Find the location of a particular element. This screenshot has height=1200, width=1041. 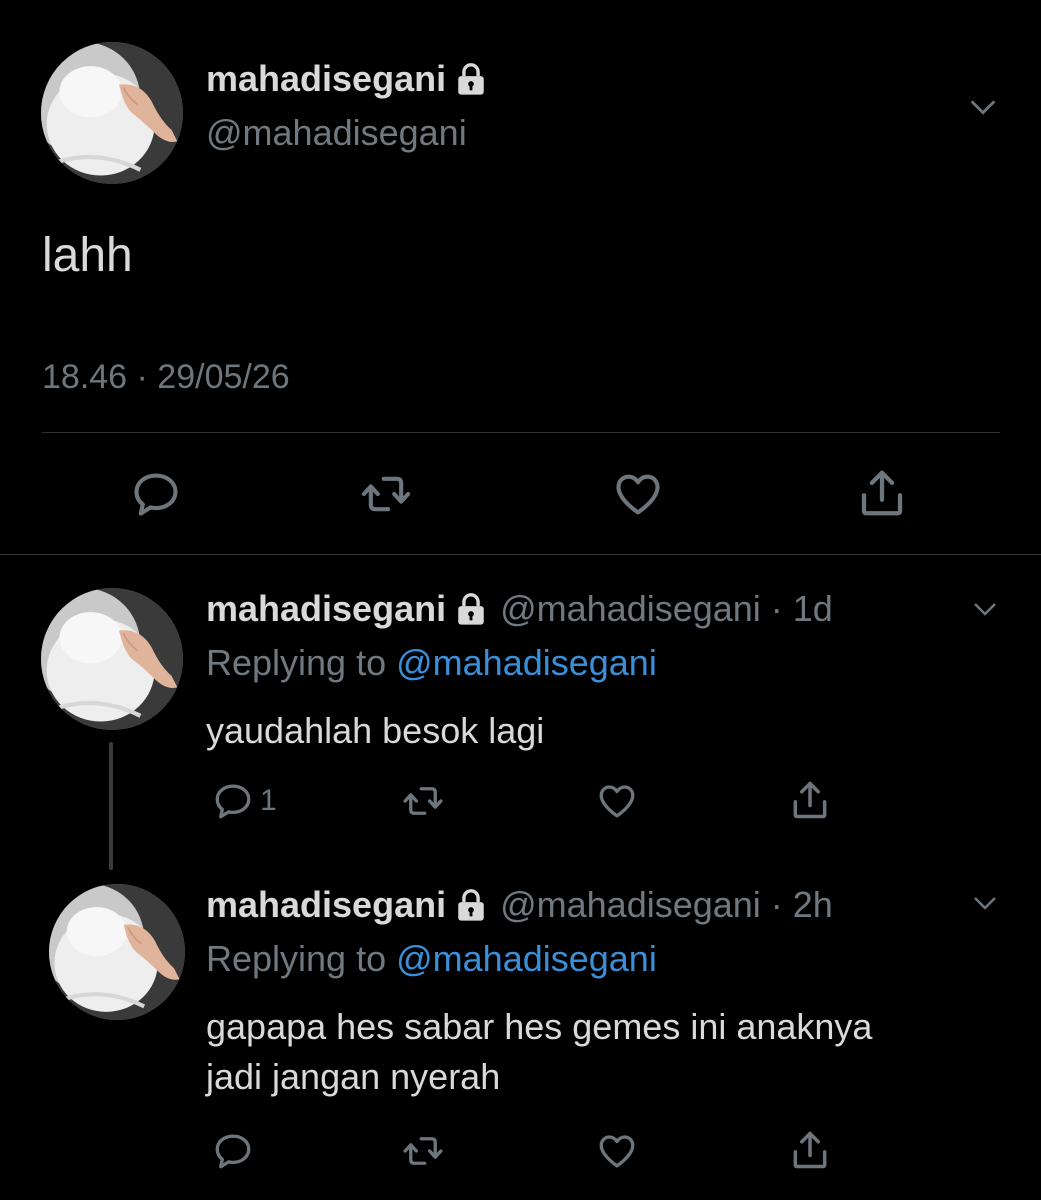

action-bar: 1 is located at coordinates (520, 802).